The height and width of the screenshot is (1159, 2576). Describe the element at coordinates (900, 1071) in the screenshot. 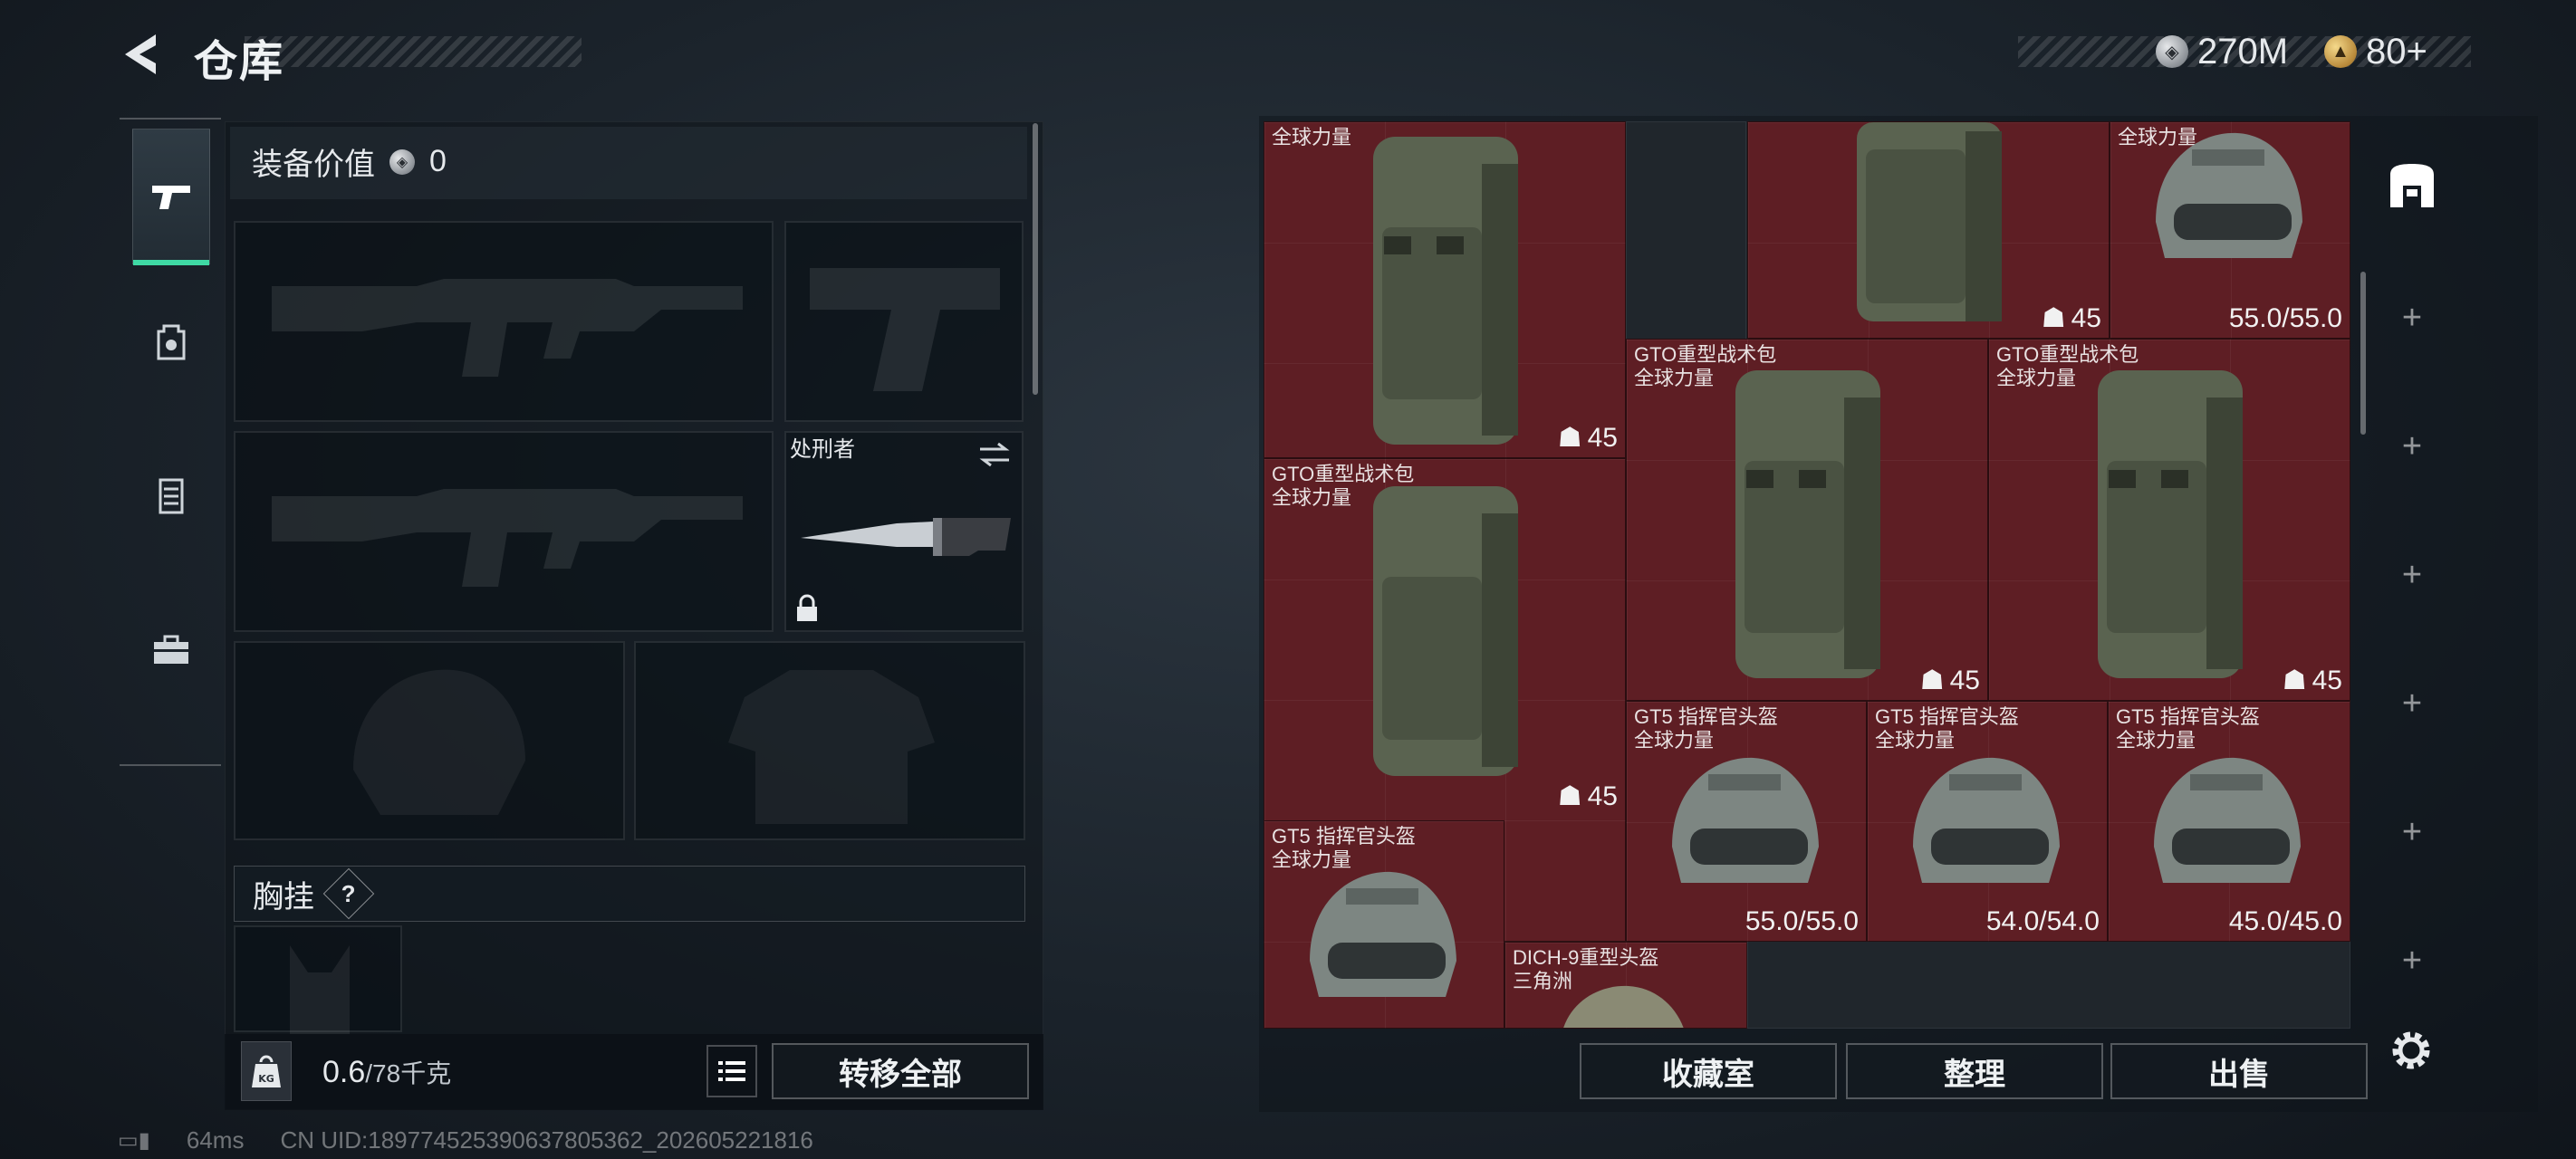

I see `transfer-all-button: 转移全部` at that location.